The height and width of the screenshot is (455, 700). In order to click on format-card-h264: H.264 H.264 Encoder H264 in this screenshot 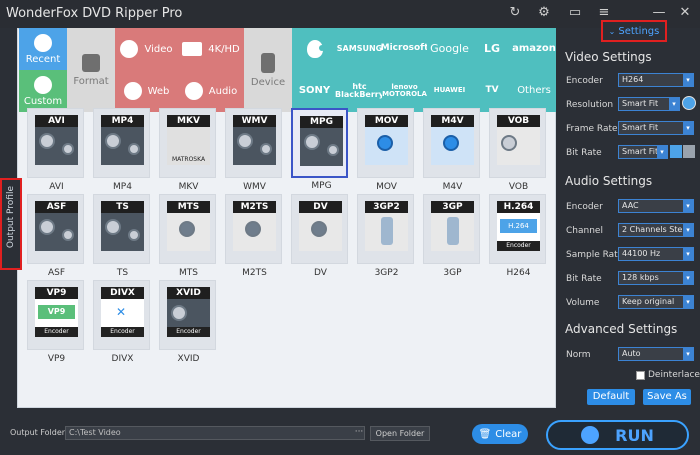, I will do `click(517, 236)`.